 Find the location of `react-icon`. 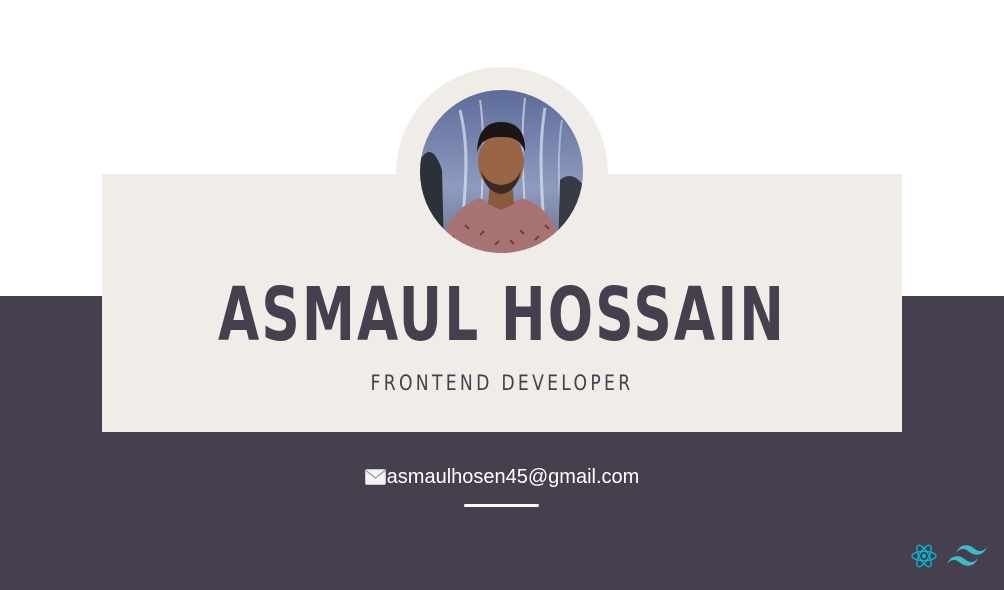

react-icon is located at coordinates (924, 556).